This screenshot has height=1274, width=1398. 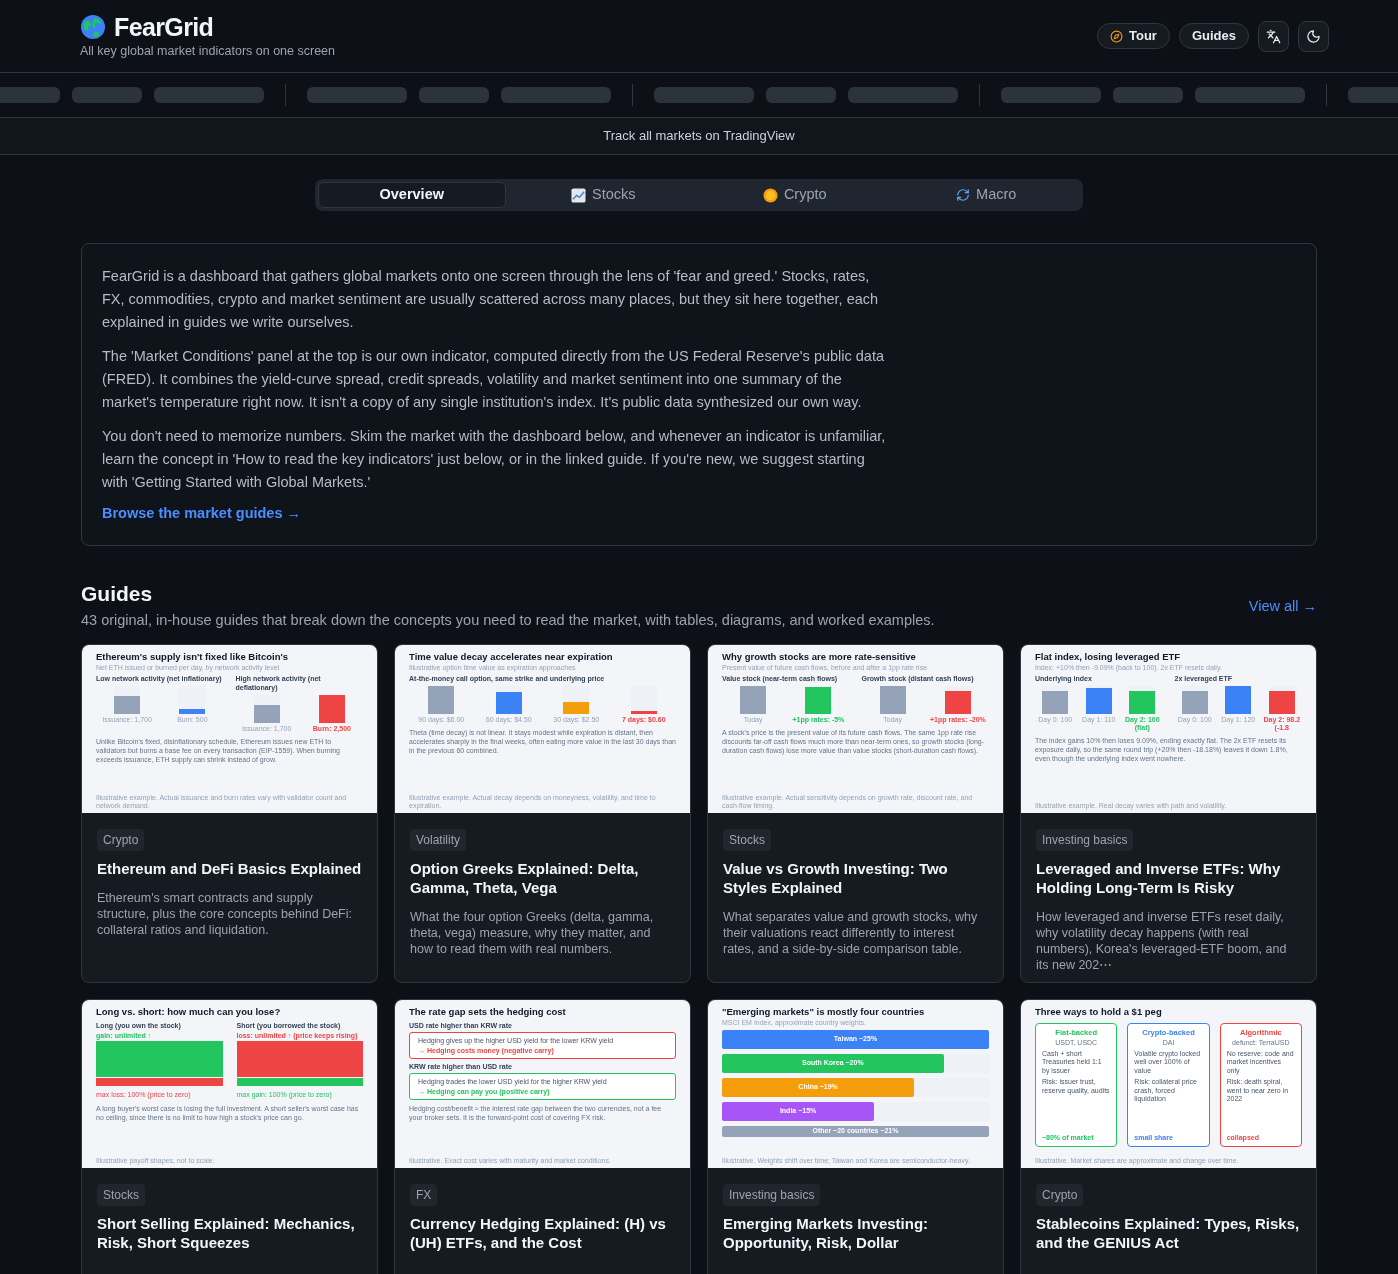 I want to click on thumbnail-title: Time value decay accelerates near expiration, so click(x=511, y=656).